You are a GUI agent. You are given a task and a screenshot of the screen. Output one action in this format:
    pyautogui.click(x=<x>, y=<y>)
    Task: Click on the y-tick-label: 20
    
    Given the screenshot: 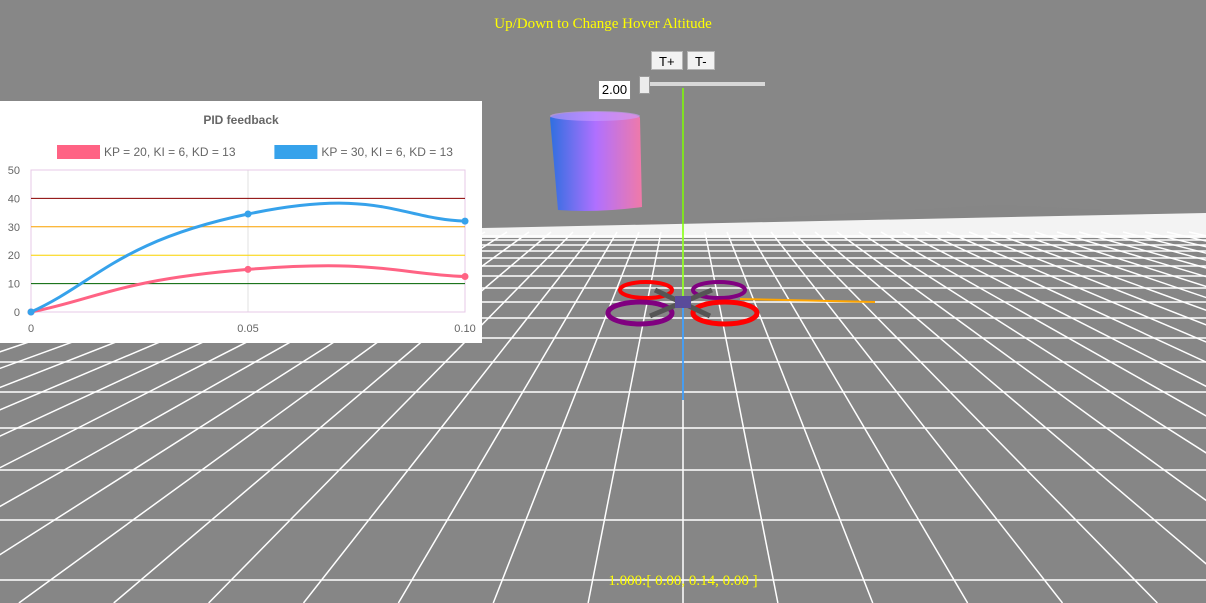 What is the action you would take?
    pyautogui.click(x=14, y=256)
    